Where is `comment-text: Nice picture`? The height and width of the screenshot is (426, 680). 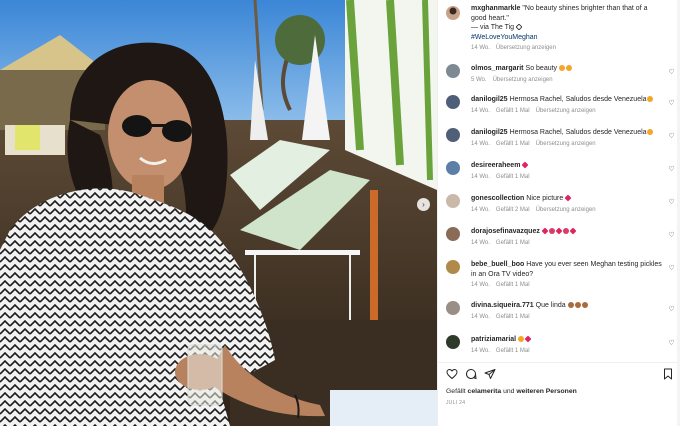
comment-text: Nice picture is located at coordinates (545, 198).